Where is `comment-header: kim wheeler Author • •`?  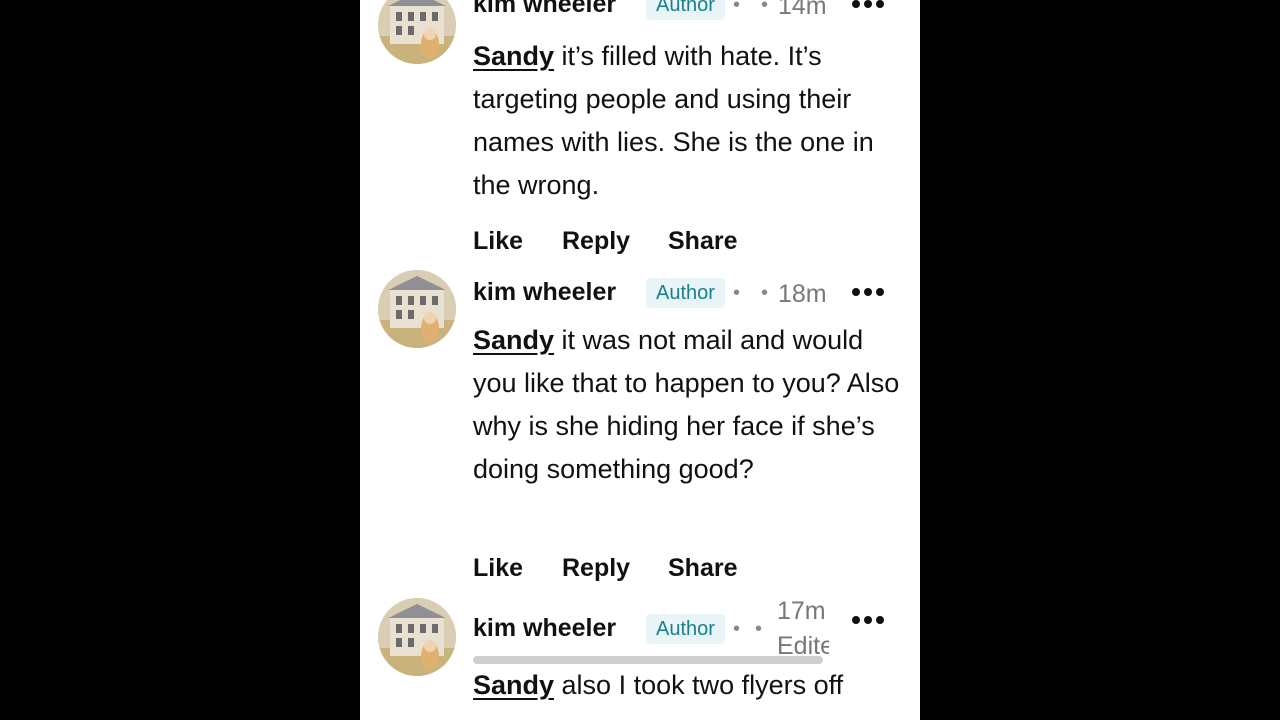 comment-header: kim wheeler Author • • is located at coordinates (693, 630).